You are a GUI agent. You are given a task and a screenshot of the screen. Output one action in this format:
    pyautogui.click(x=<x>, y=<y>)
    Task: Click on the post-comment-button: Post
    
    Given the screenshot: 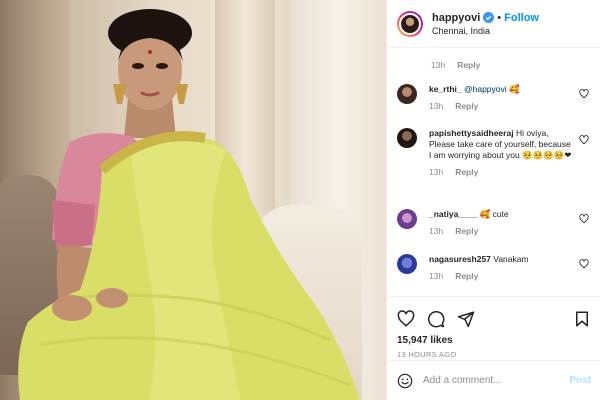 What is the action you would take?
    pyautogui.click(x=580, y=380)
    